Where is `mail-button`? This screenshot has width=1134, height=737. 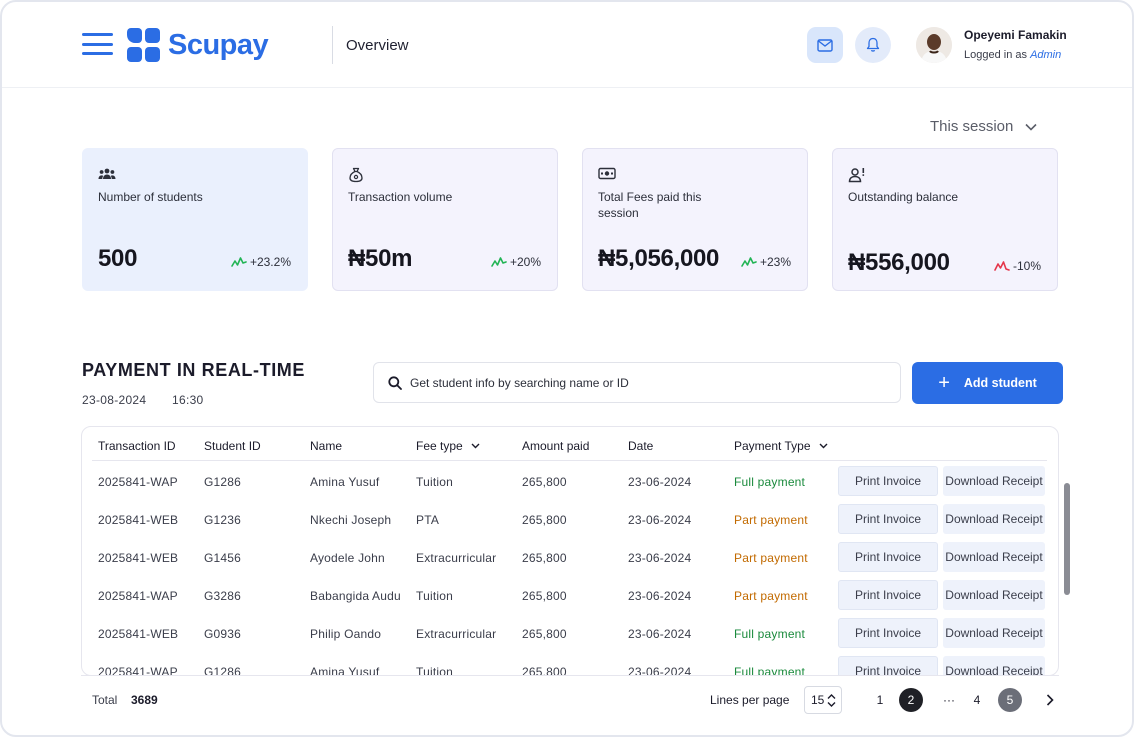
mail-button is located at coordinates (825, 45).